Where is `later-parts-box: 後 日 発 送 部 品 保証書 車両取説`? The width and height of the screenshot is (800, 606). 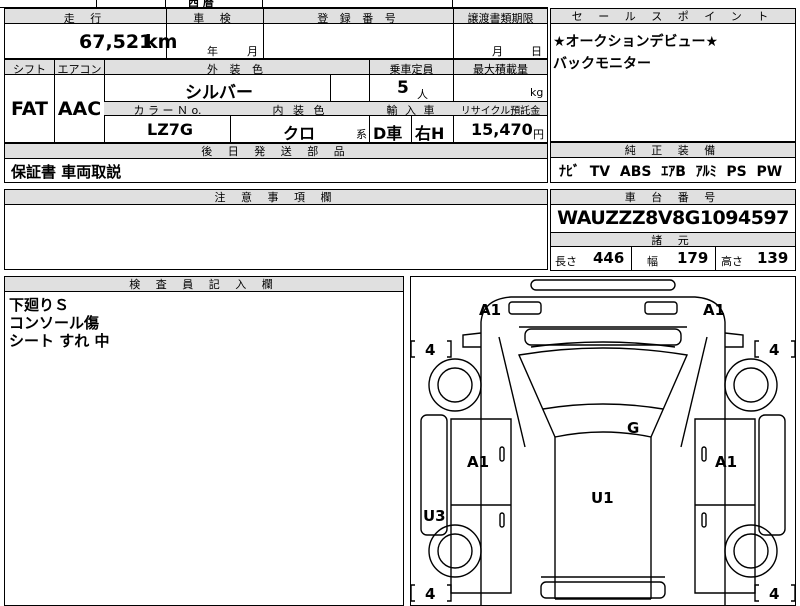 later-parts-box: 後 日 発 送 部 品 保証書 車両取説 is located at coordinates (276, 163).